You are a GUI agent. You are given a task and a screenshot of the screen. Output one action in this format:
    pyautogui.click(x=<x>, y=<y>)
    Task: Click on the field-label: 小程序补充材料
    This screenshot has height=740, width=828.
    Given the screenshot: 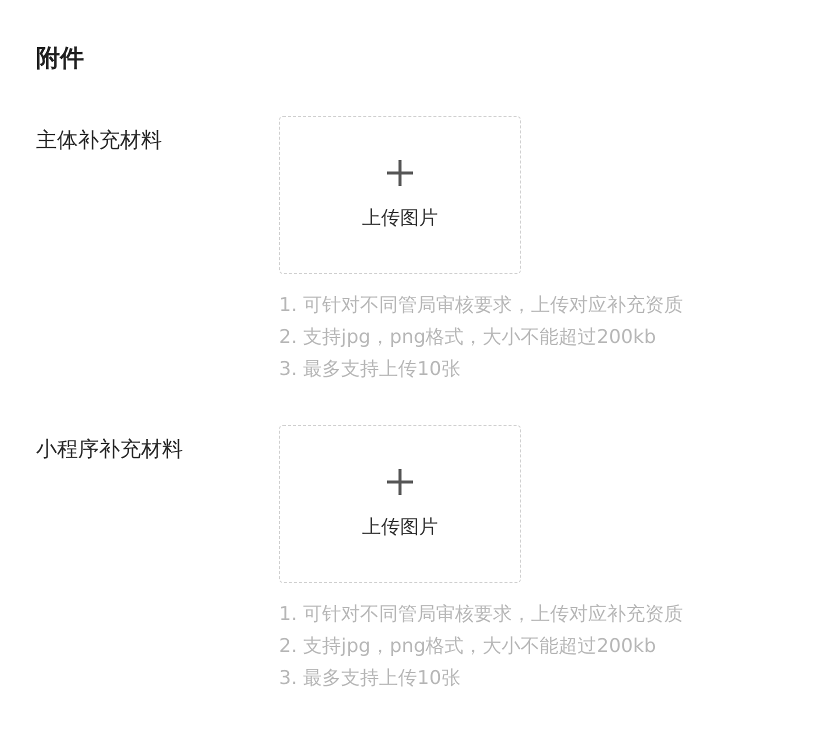 What is the action you would take?
    pyautogui.click(x=109, y=448)
    